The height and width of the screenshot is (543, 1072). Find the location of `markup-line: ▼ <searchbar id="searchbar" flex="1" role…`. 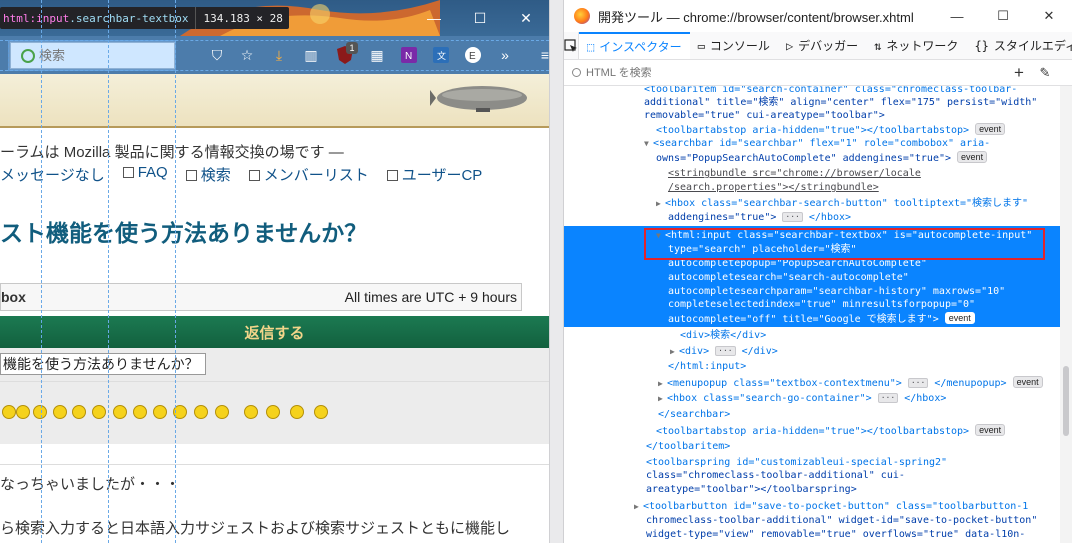

markup-line: ▼ <searchbar id="searchbar" flex="1" role… is located at coordinates (812, 144).